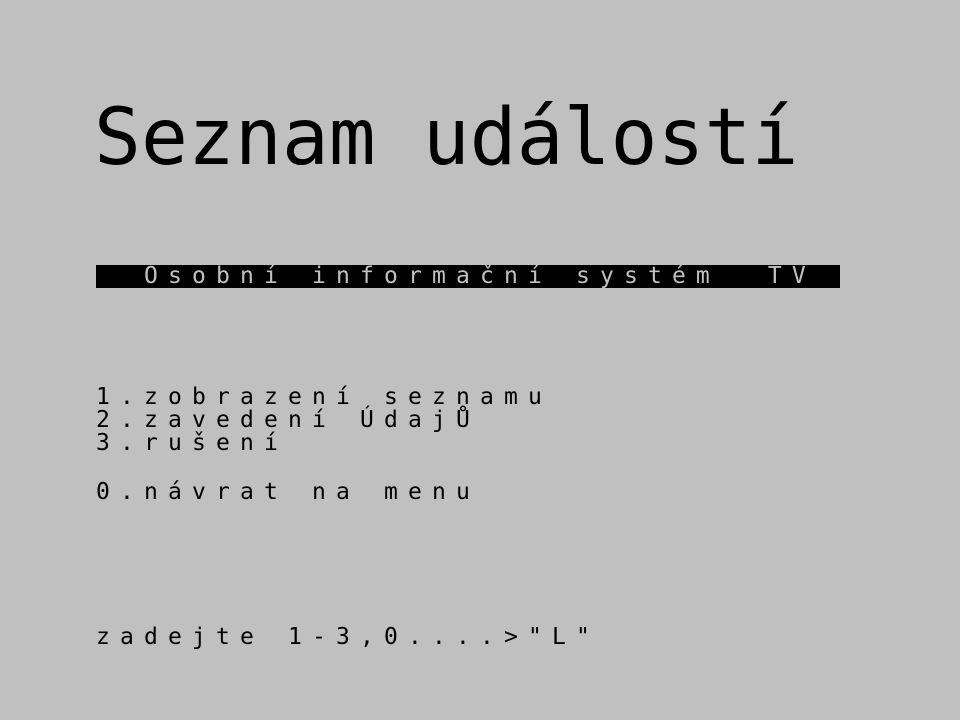  Describe the element at coordinates (564, 637) in the screenshot. I see `prompt-cursor: "L"` at that location.